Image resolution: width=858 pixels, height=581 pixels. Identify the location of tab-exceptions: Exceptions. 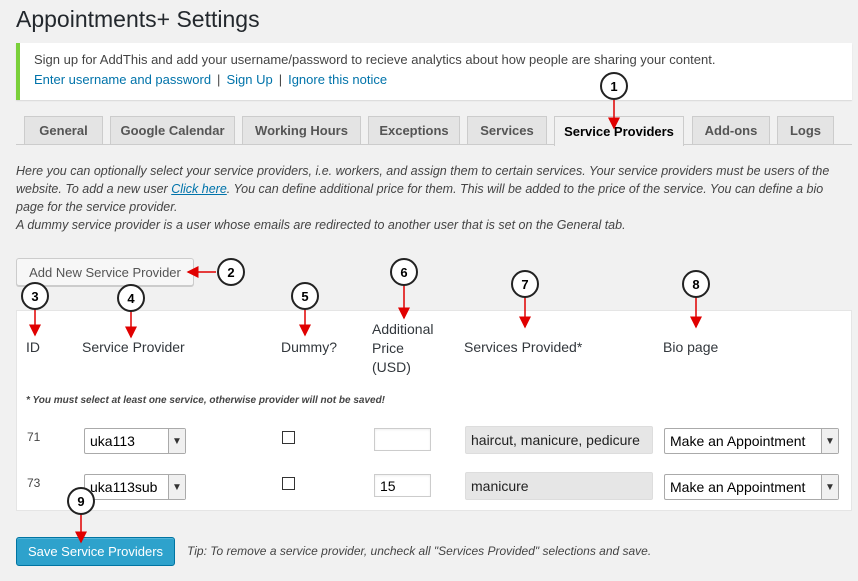
(414, 130).